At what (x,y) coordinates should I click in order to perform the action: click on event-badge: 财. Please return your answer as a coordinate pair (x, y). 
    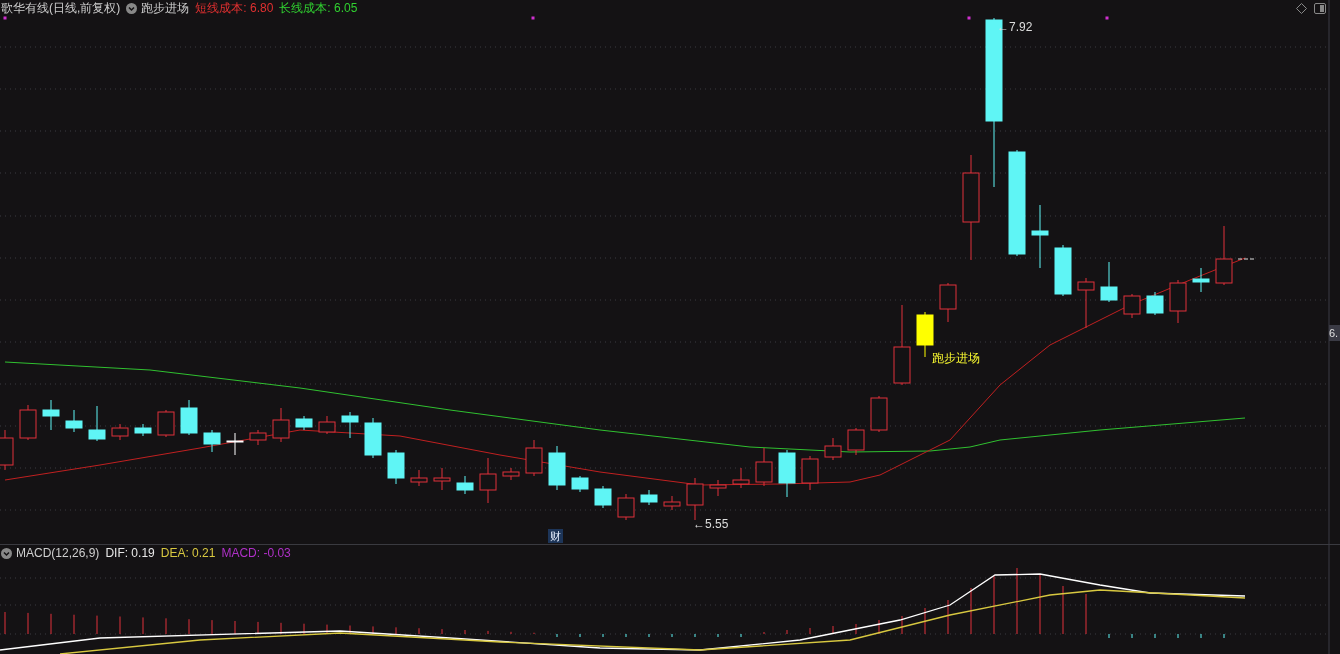
    Looking at the image, I should click on (555, 536).